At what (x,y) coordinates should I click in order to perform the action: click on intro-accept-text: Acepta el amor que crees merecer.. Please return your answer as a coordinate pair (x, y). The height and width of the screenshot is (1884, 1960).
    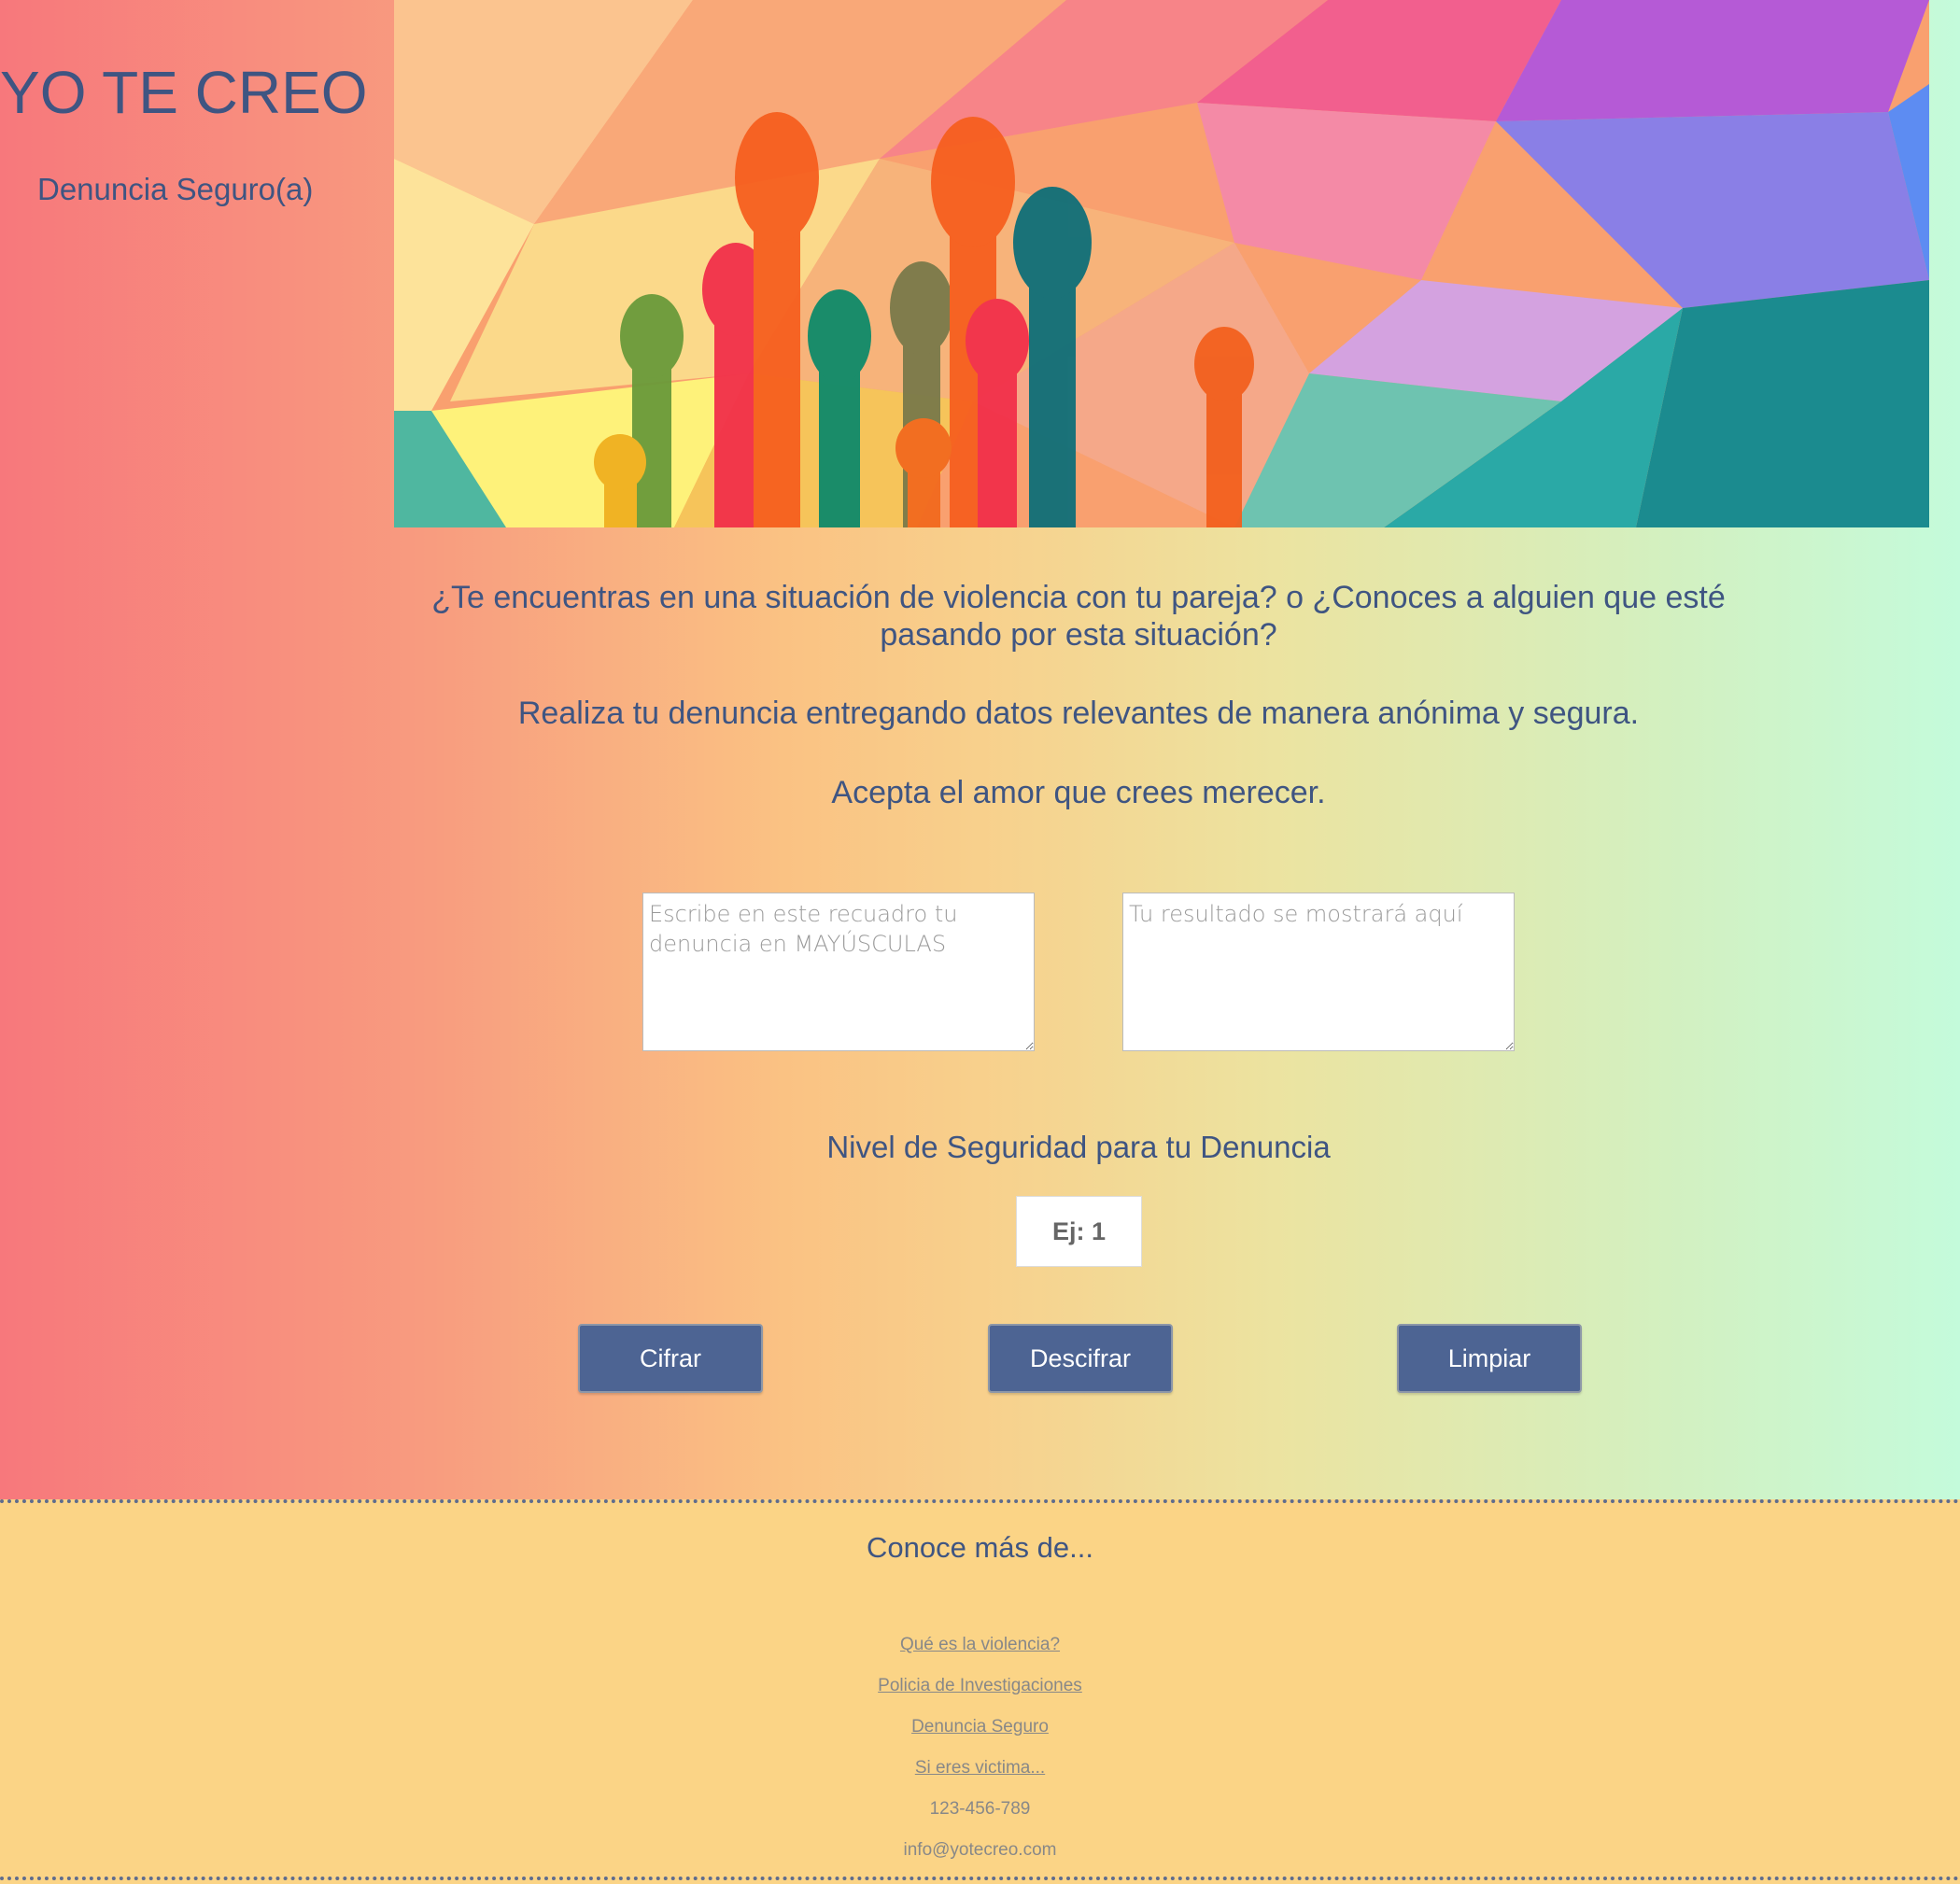
    Looking at the image, I should click on (1078, 793).